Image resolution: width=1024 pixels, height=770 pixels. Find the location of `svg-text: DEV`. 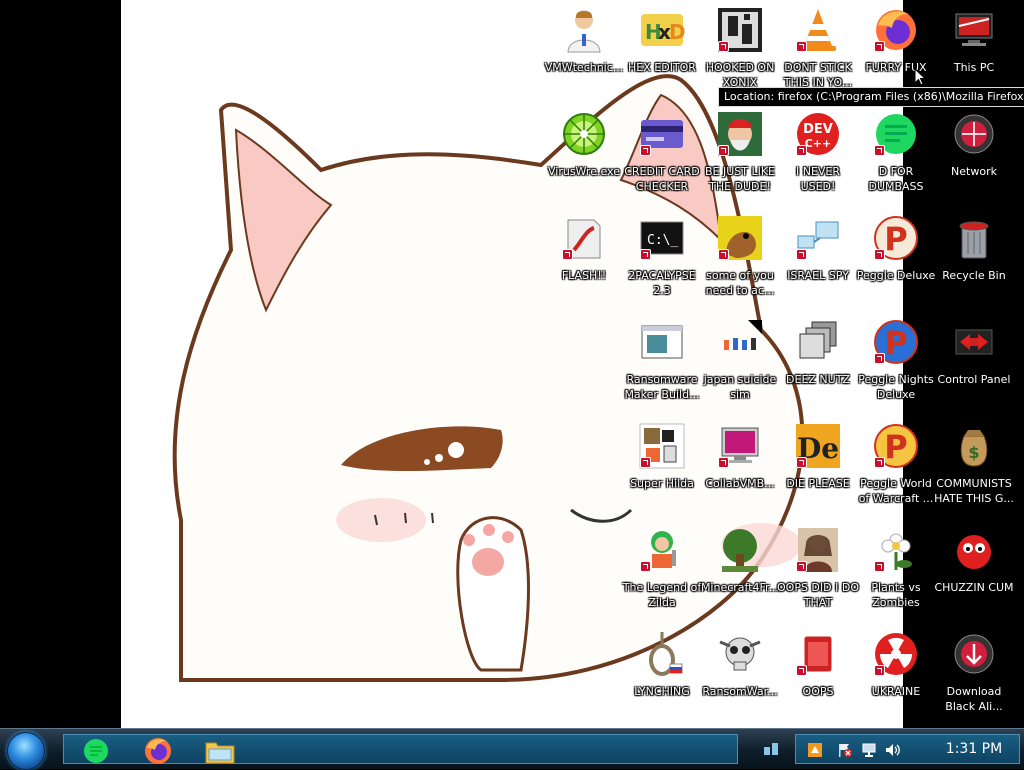

svg-text: DEV is located at coordinates (818, 129).